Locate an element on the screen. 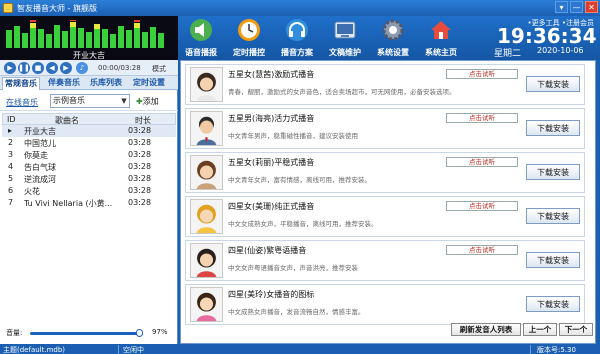  volume-label: 音量: is located at coordinates (14, 333).